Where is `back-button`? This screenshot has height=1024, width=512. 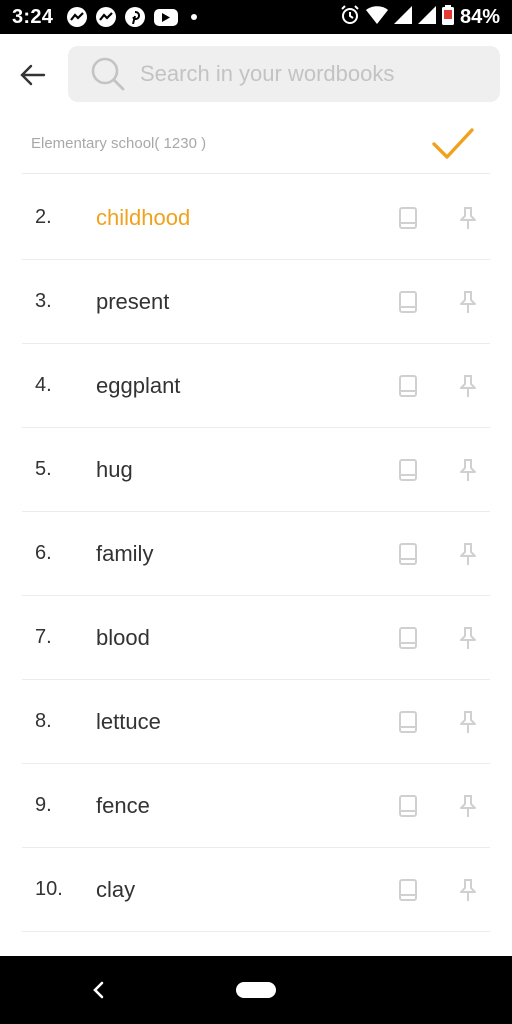 back-button is located at coordinates (33, 75).